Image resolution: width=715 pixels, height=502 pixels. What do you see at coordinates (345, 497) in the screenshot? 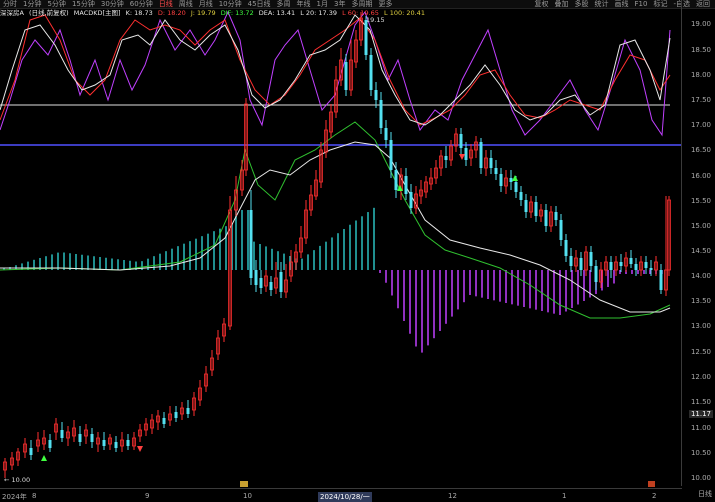
I see `x-tick-label: 2024/10/28/一` at bounding box center [345, 497].